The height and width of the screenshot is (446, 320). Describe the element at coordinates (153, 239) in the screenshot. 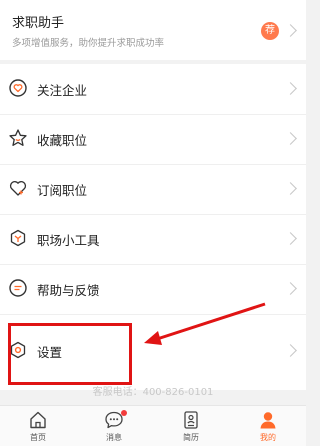

I see `menu-item-career-tools: 职场小工具` at that location.